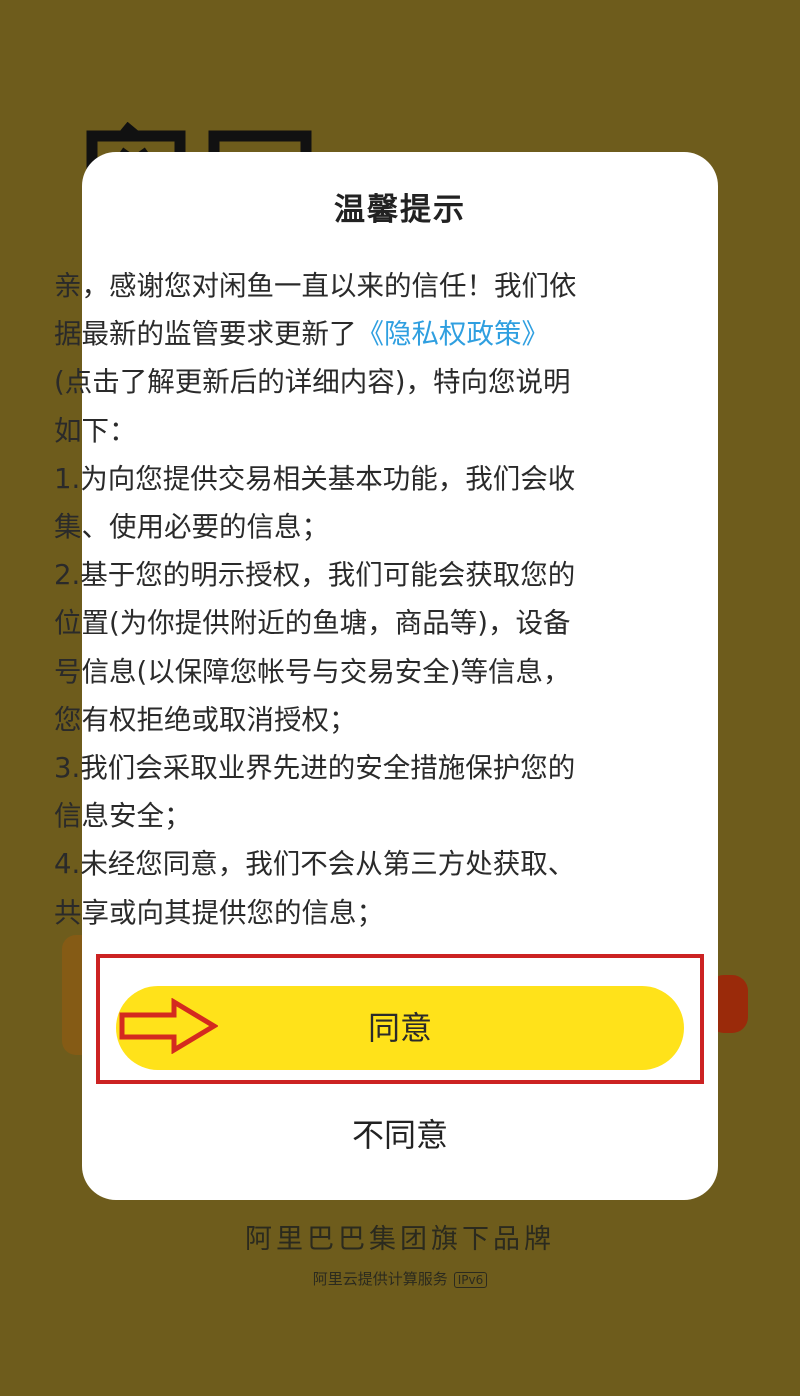  I want to click on disagree-button: 不同意, so click(400, 1133).